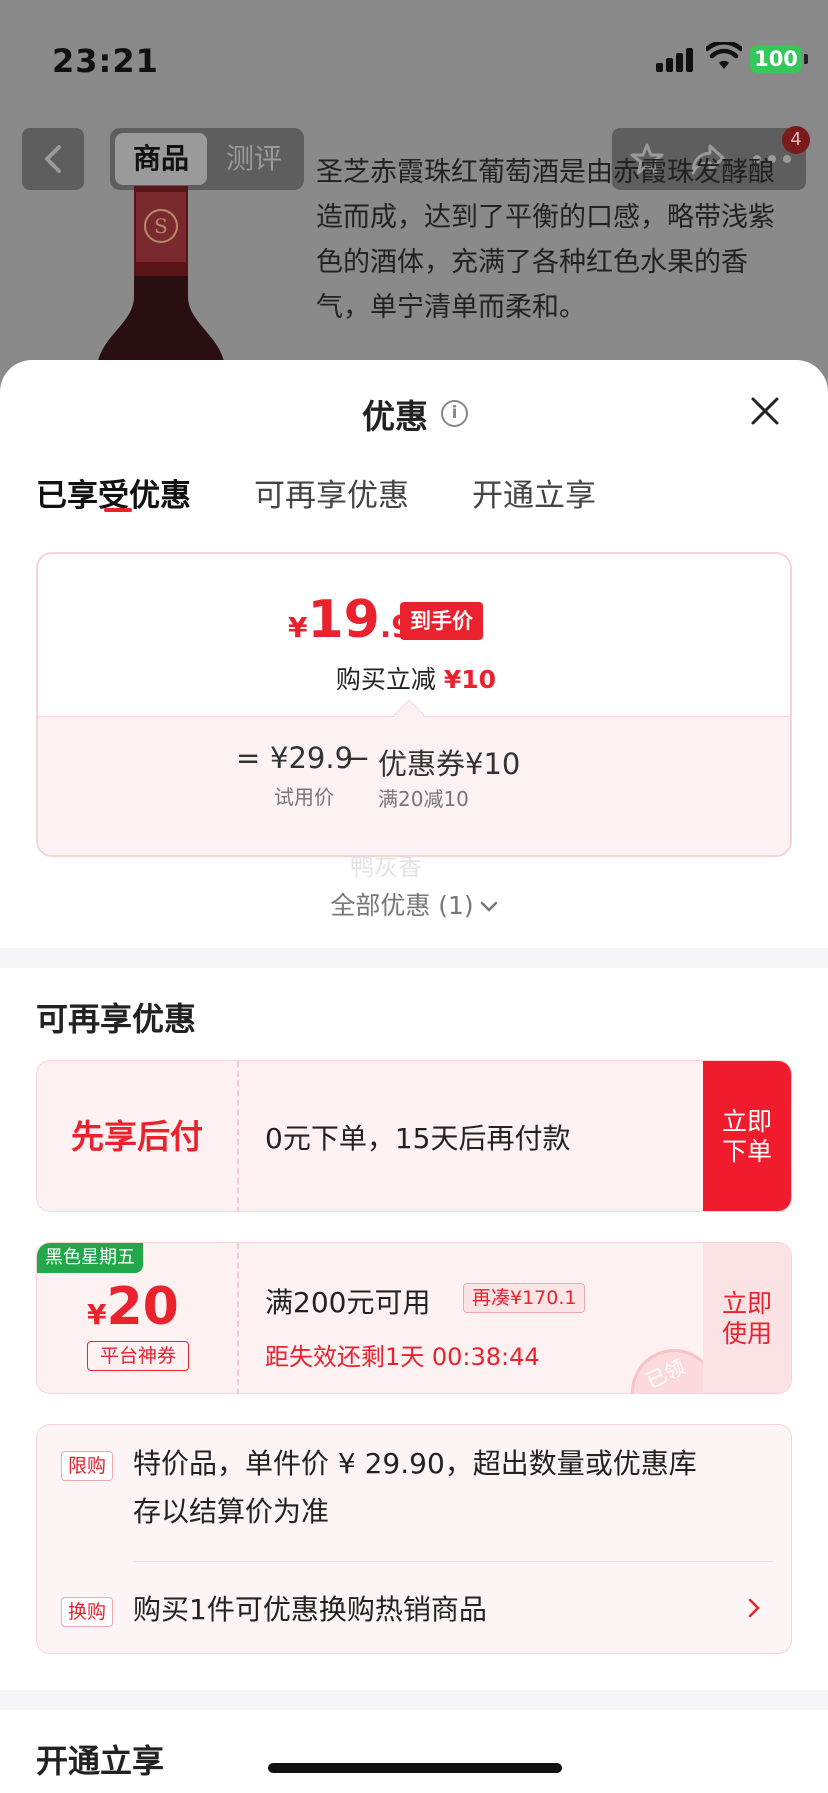  Describe the element at coordinates (304, 797) in the screenshot. I see `trial-price-label: 试用价` at that location.